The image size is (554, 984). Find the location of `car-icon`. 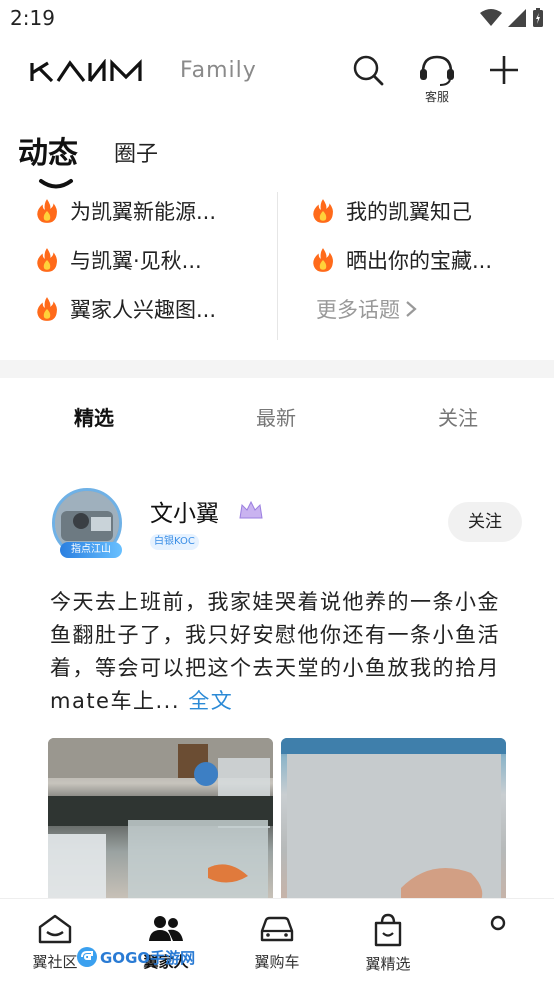

car-icon is located at coordinates (277, 929).